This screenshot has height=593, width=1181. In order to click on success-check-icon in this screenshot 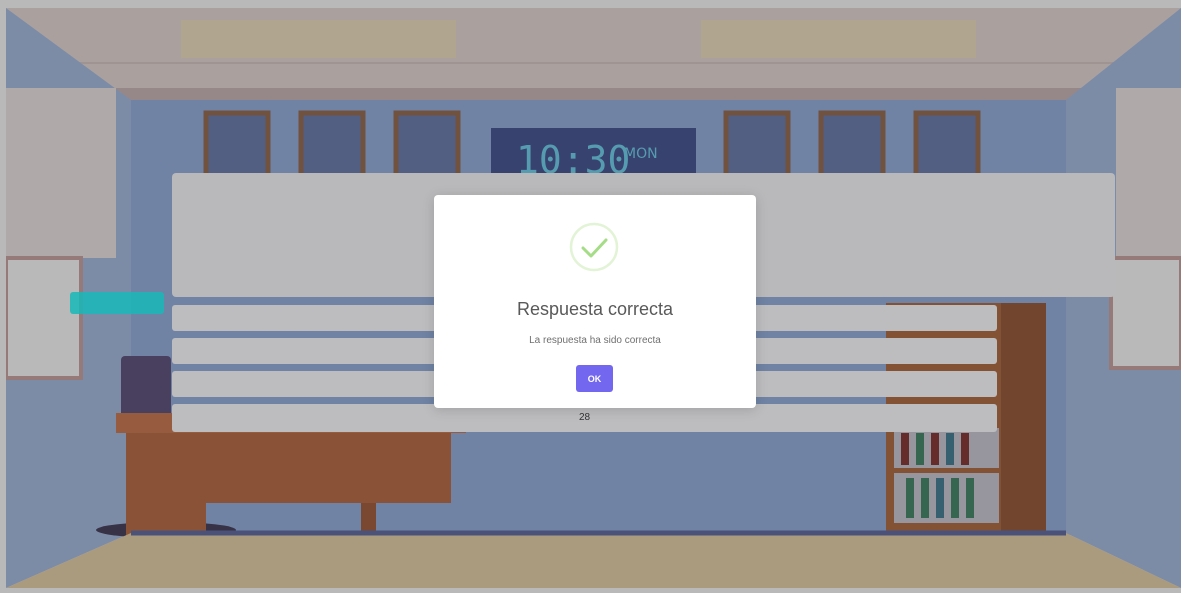, I will do `click(594, 247)`.